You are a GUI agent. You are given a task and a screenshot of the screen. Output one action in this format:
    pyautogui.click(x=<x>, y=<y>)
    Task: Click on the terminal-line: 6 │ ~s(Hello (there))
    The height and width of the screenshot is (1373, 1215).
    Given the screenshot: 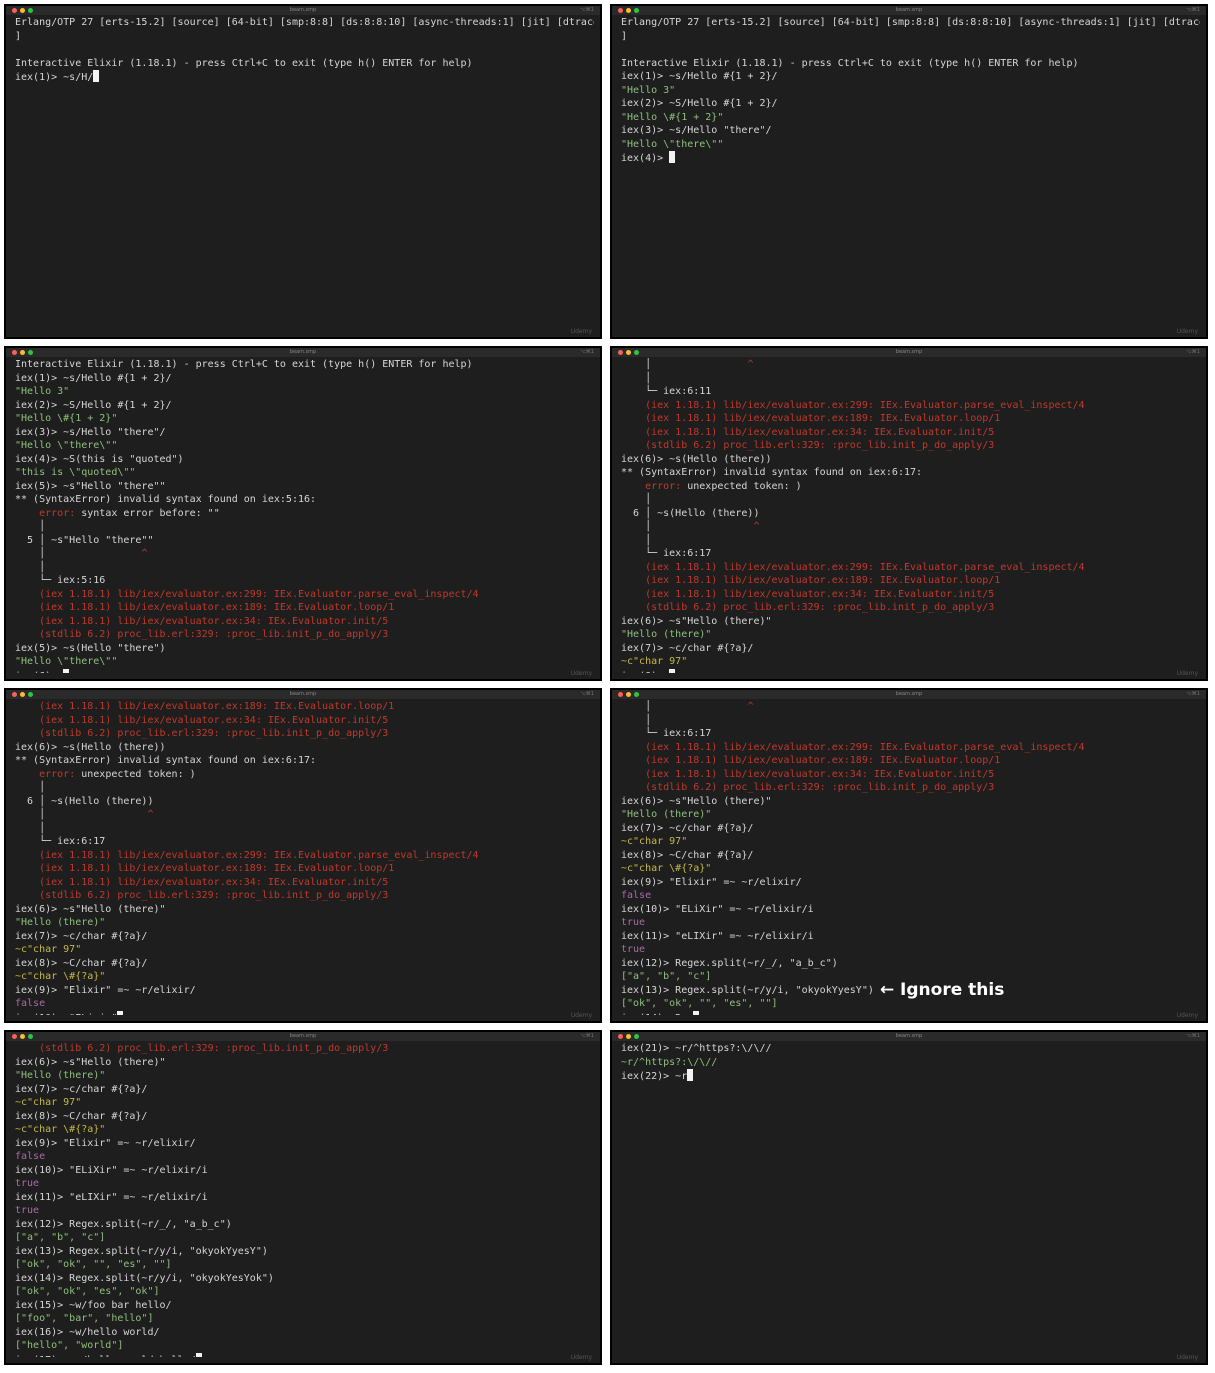 What is the action you would take?
    pyautogui.click(x=304, y=802)
    